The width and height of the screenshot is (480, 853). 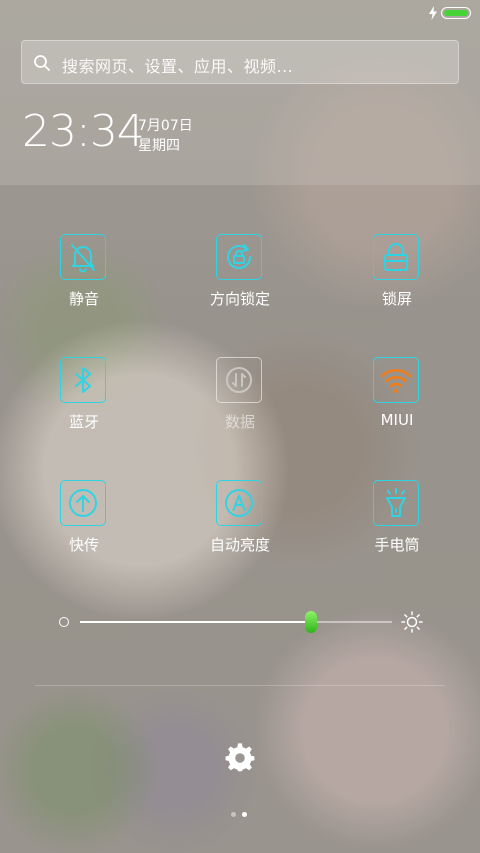 I want to click on toggle-lock-screen: 锁屏, so click(x=397, y=279).